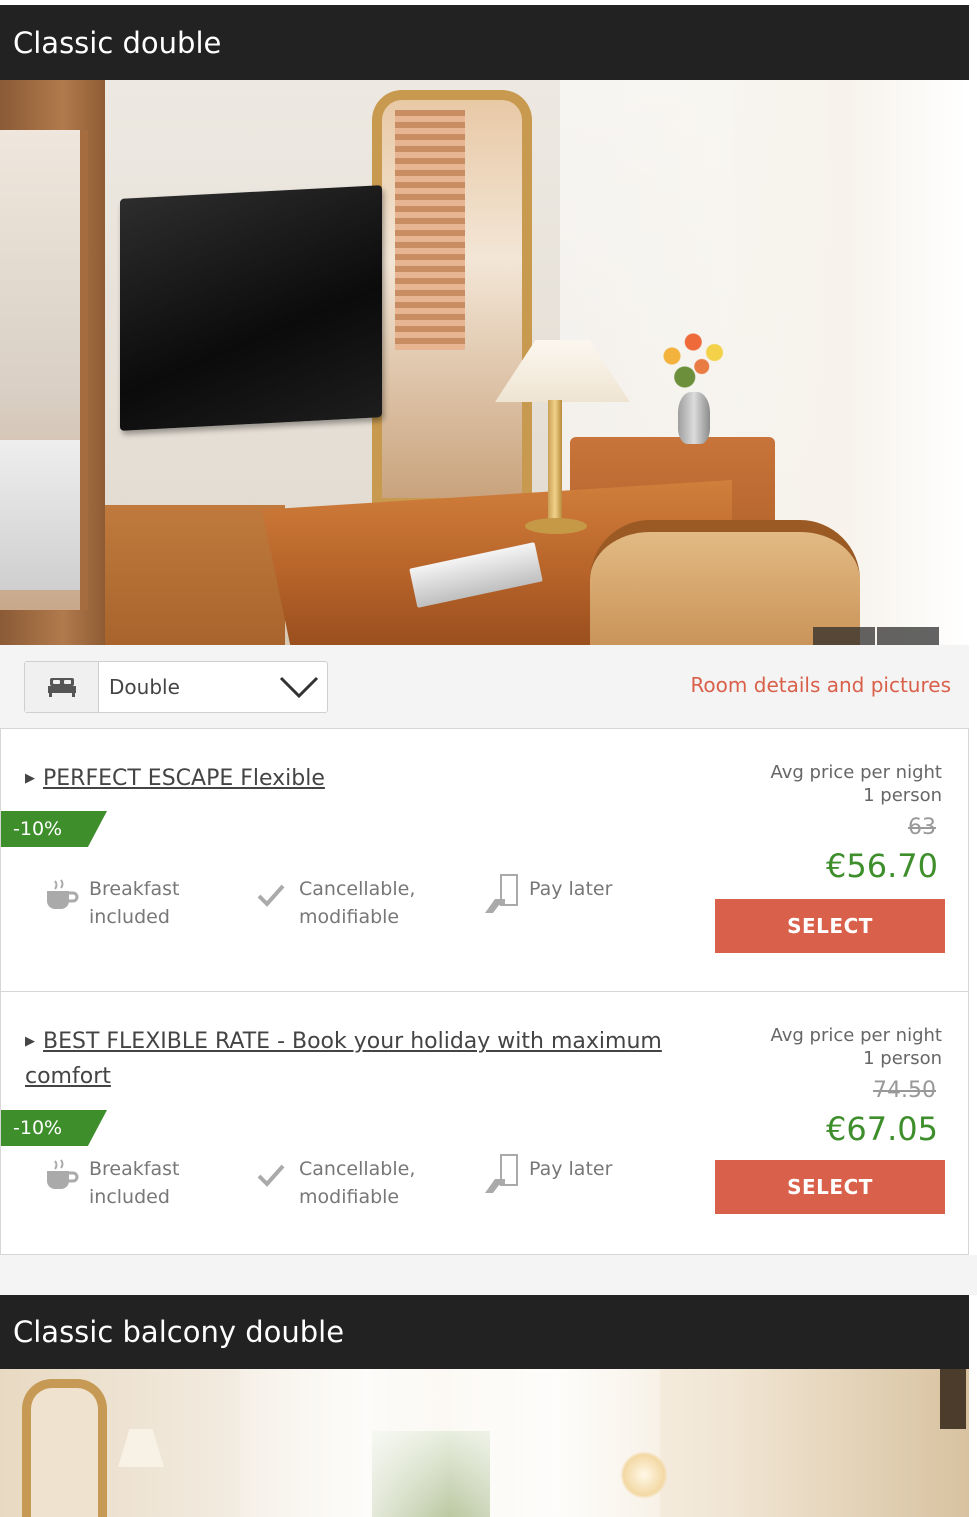  Describe the element at coordinates (555, 462) in the screenshot. I see `photo-lamp-stem` at that location.